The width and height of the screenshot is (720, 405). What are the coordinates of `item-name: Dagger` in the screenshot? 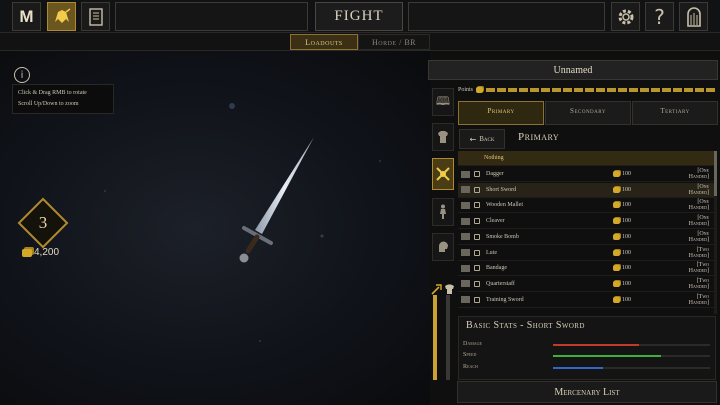 It's located at (495, 174).